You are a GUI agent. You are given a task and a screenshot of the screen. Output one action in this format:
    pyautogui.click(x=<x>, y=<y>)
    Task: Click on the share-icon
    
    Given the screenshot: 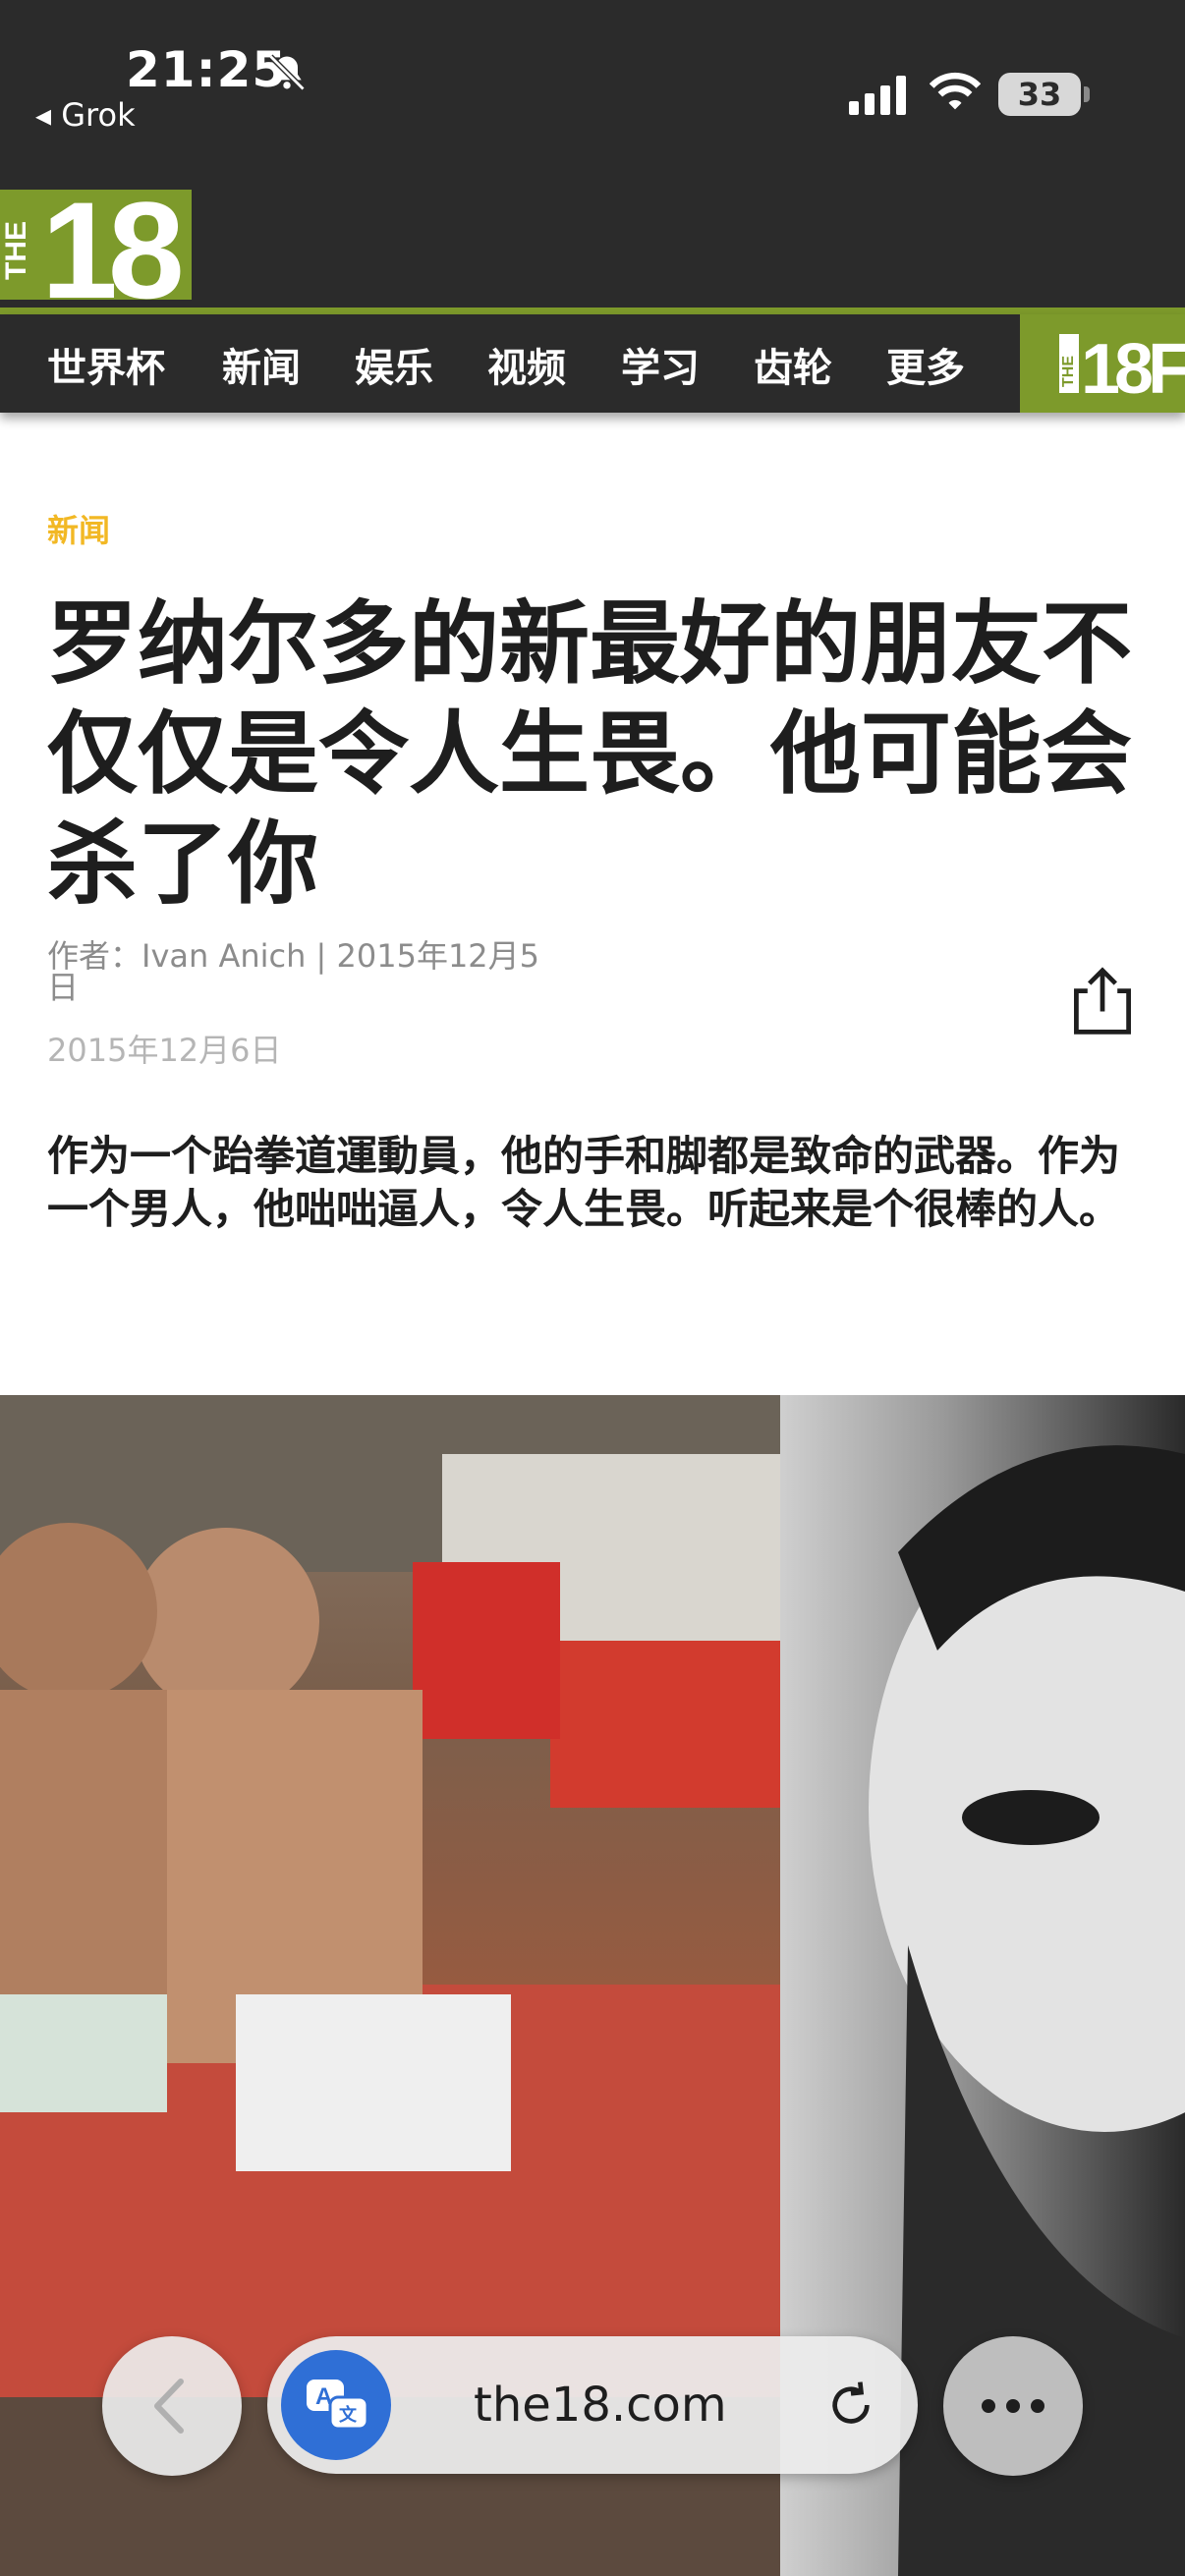 What is the action you would take?
    pyautogui.click(x=1103, y=1002)
    